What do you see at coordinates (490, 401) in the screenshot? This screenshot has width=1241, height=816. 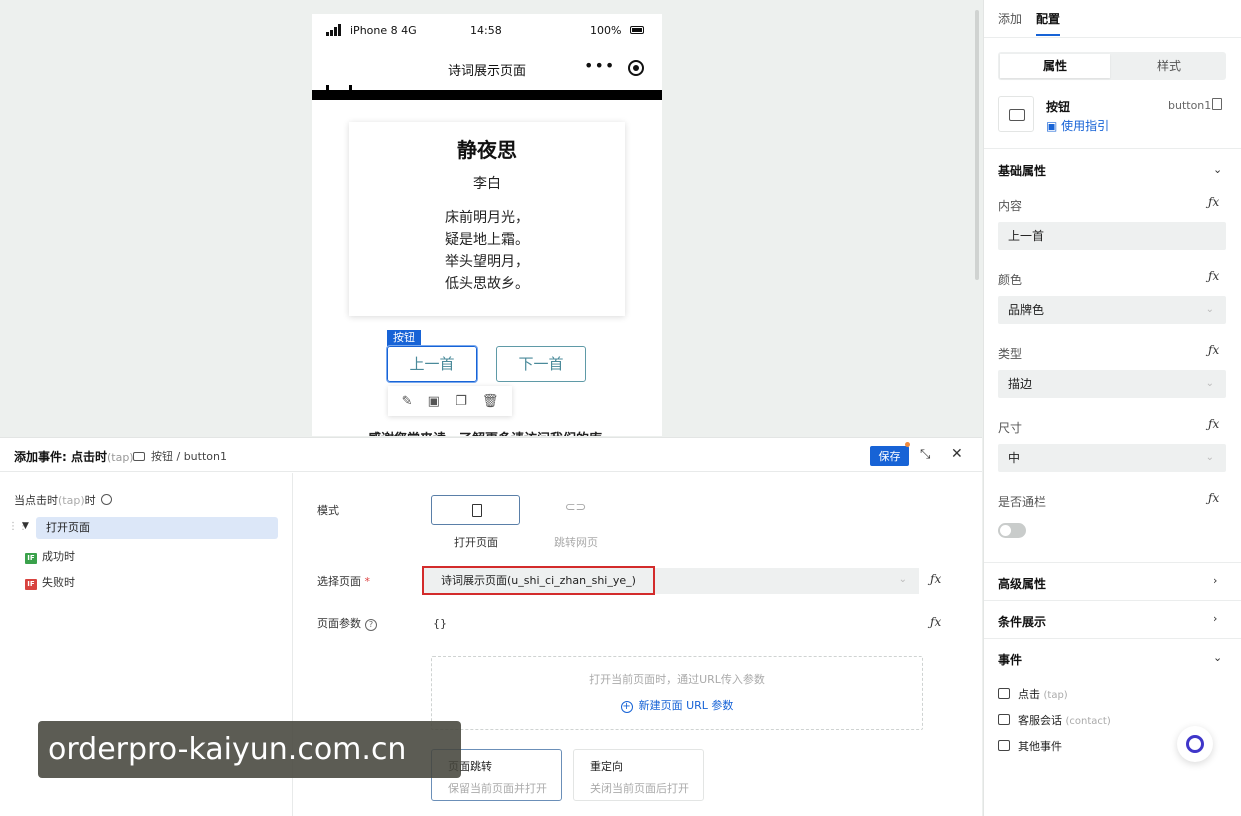 I see `delete-icon: 🗑` at bounding box center [490, 401].